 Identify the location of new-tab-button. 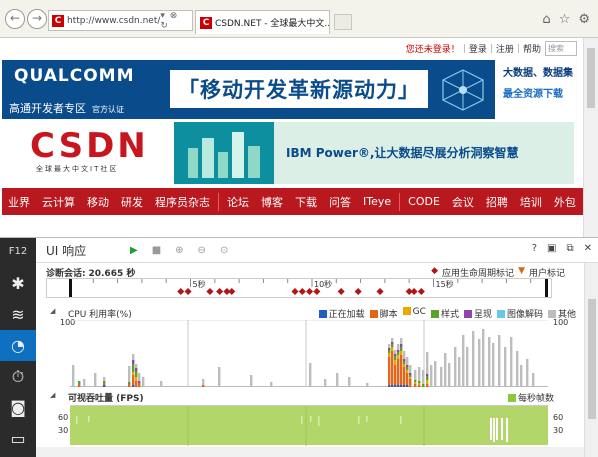
(343, 22).